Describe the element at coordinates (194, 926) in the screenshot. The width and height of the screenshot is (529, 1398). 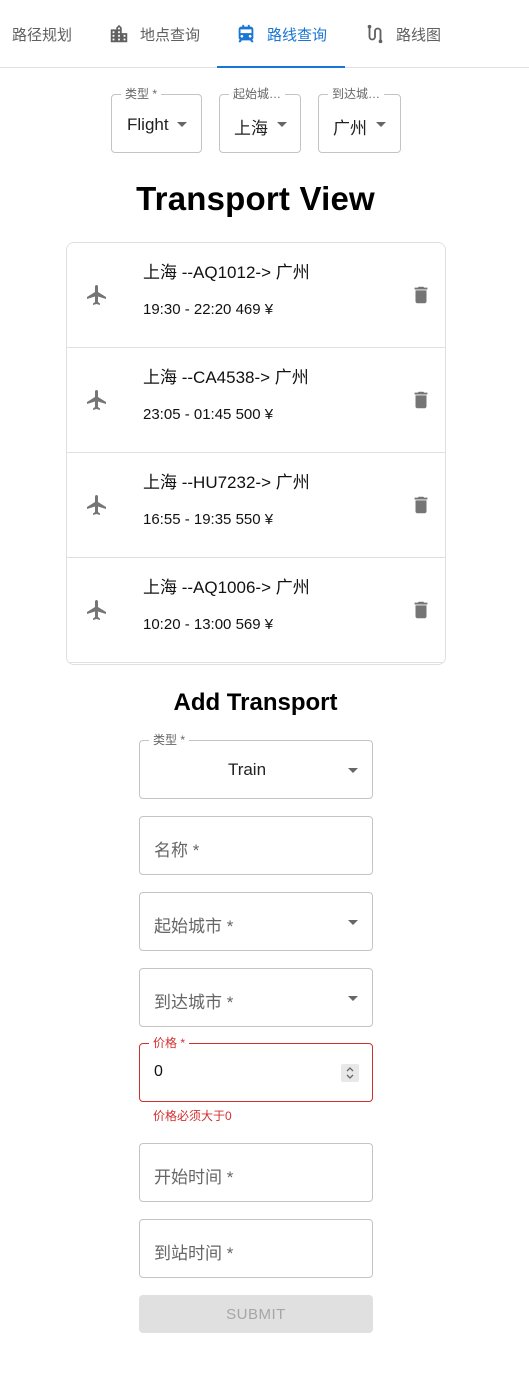
I see `from-city-placeholder: 起始城市 *` at that location.